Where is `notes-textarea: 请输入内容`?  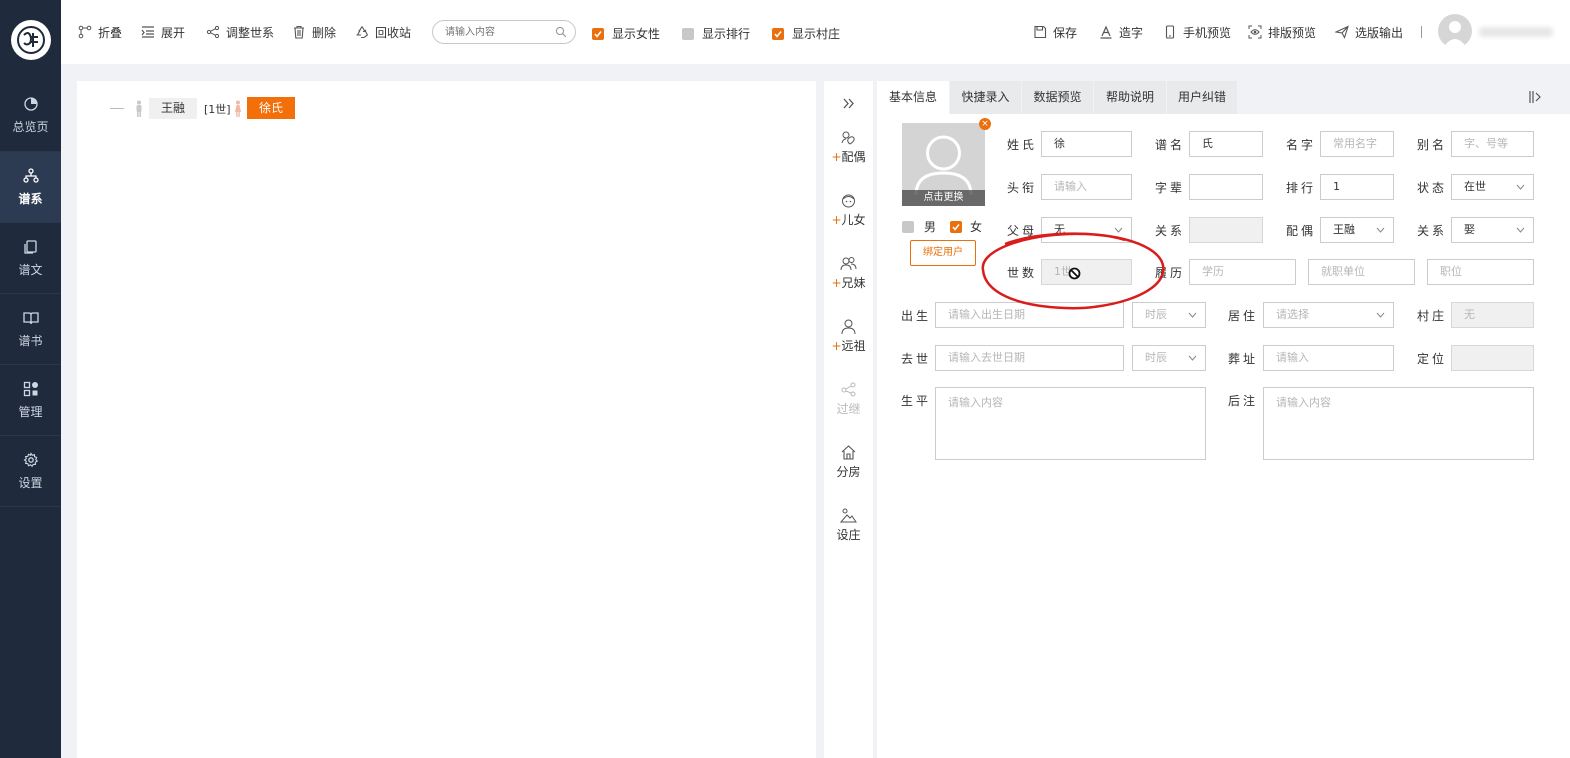
notes-textarea: 请输入内容 is located at coordinates (1398, 423).